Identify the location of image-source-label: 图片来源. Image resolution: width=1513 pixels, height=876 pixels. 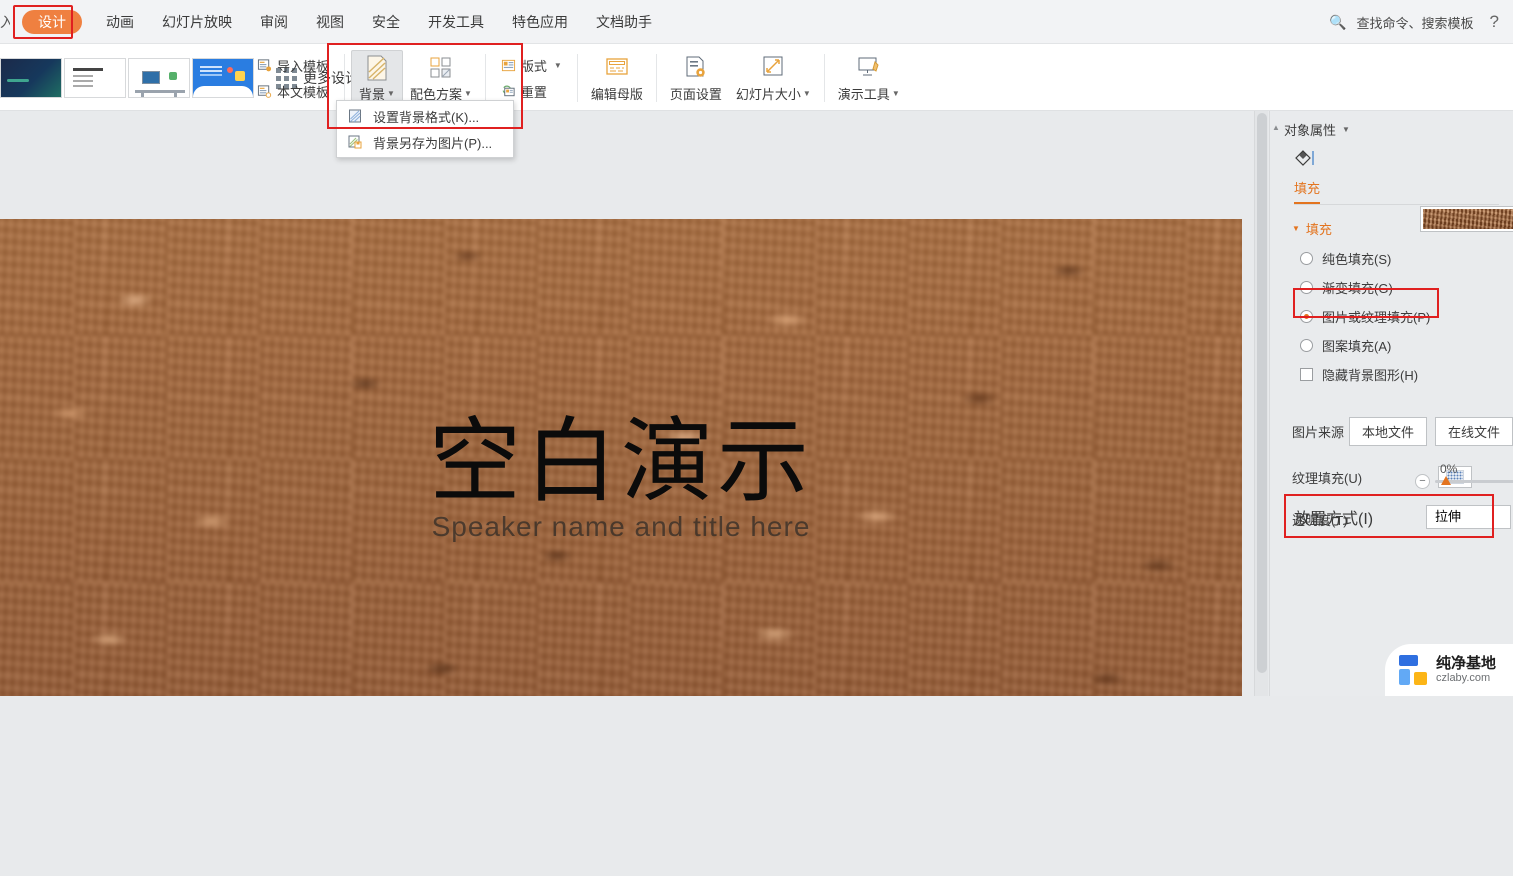
(1318, 432).